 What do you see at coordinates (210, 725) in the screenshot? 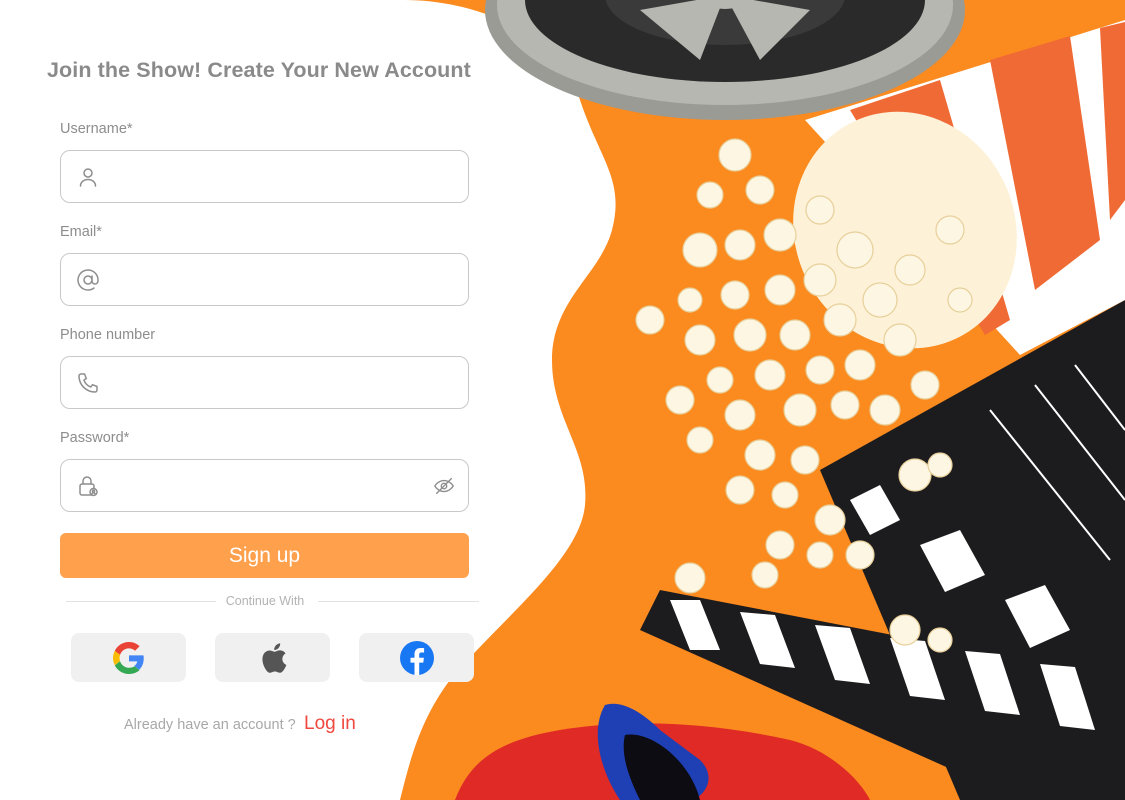
I see `already-have-account-text: Already have an account ?` at bounding box center [210, 725].